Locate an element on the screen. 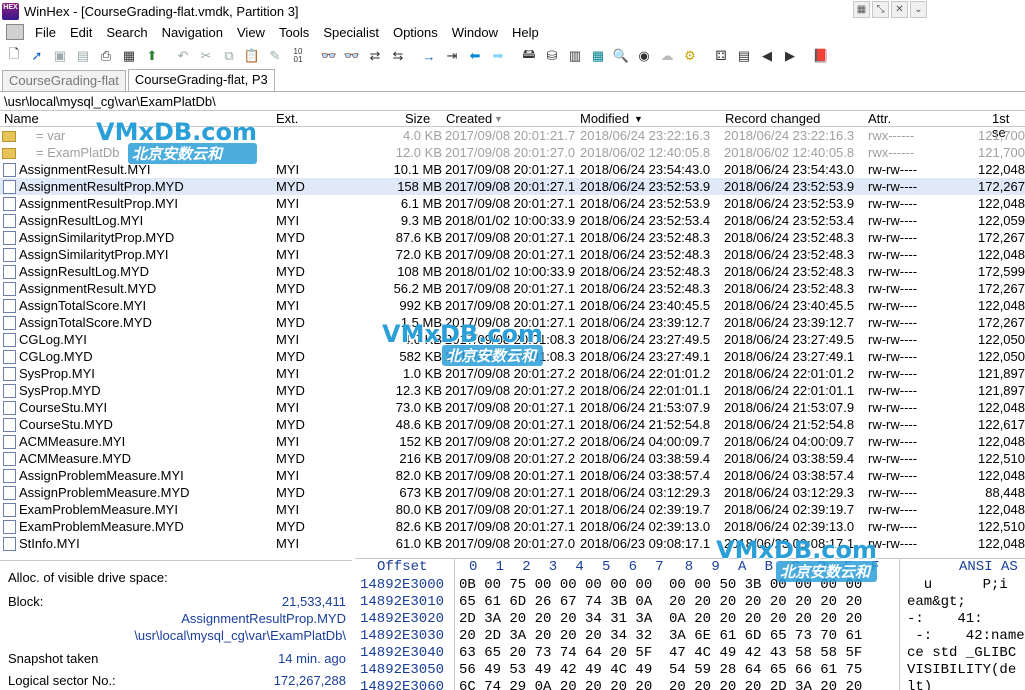 This screenshot has width=1025, height=690. cut-icon: ✂ is located at coordinates (206, 56).